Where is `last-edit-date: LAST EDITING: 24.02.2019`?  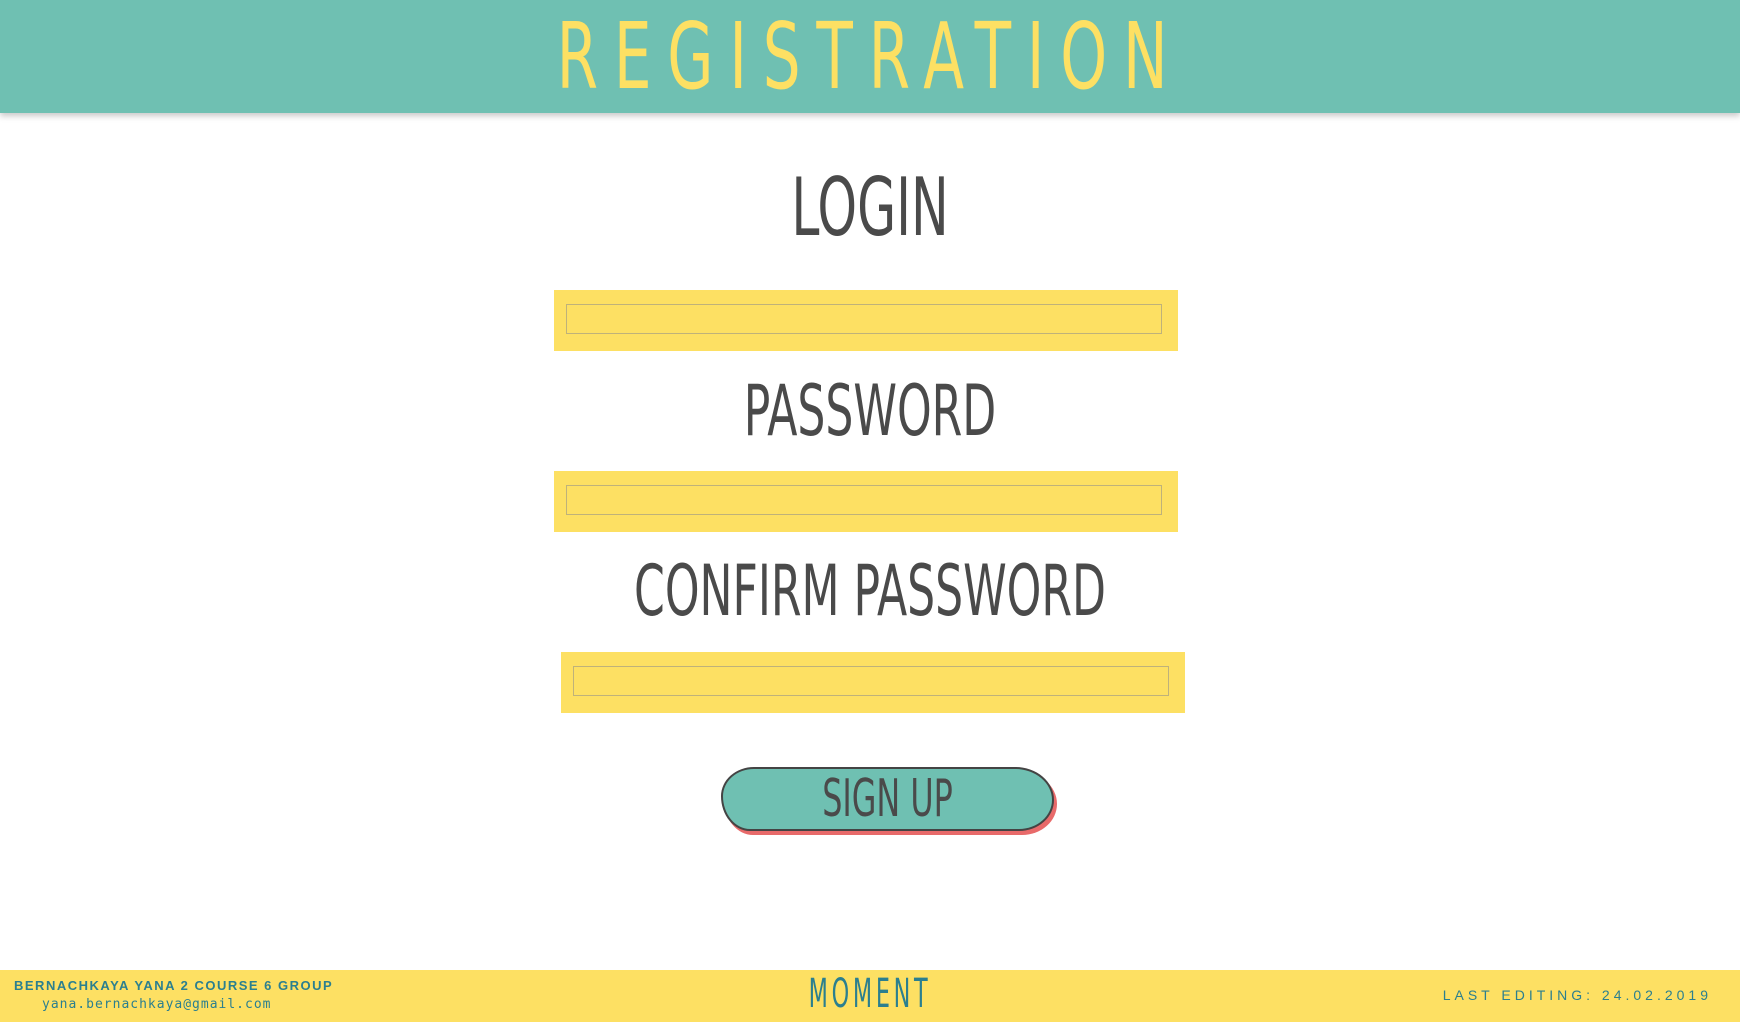 last-edit-date: LAST EDITING: 24.02.2019 is located at coordinates (1577, 995).